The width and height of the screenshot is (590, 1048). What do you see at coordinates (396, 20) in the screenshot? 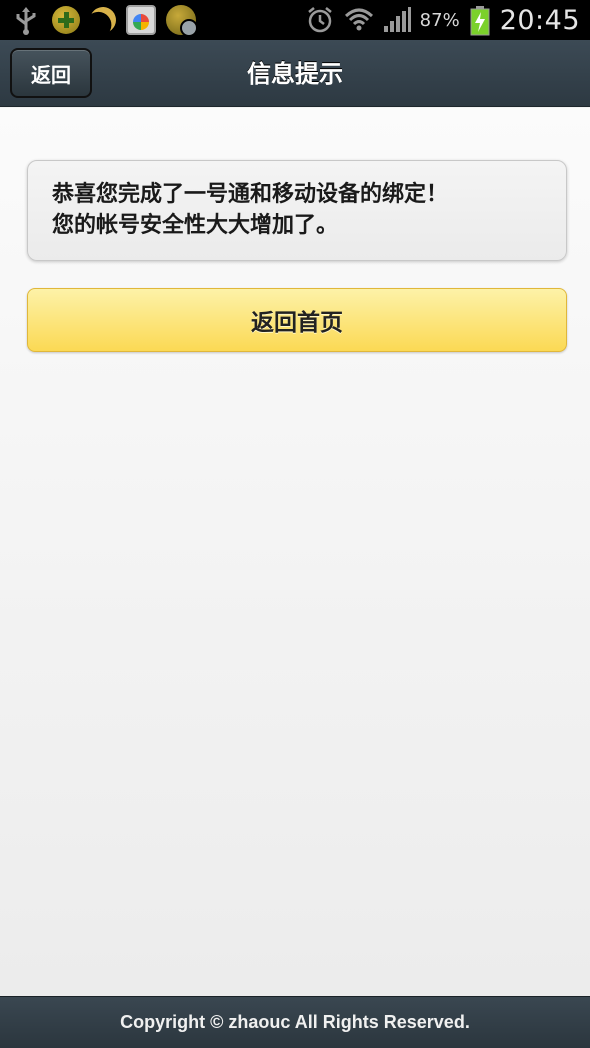
I see `signal-icon` at bounding box center [396, 20].